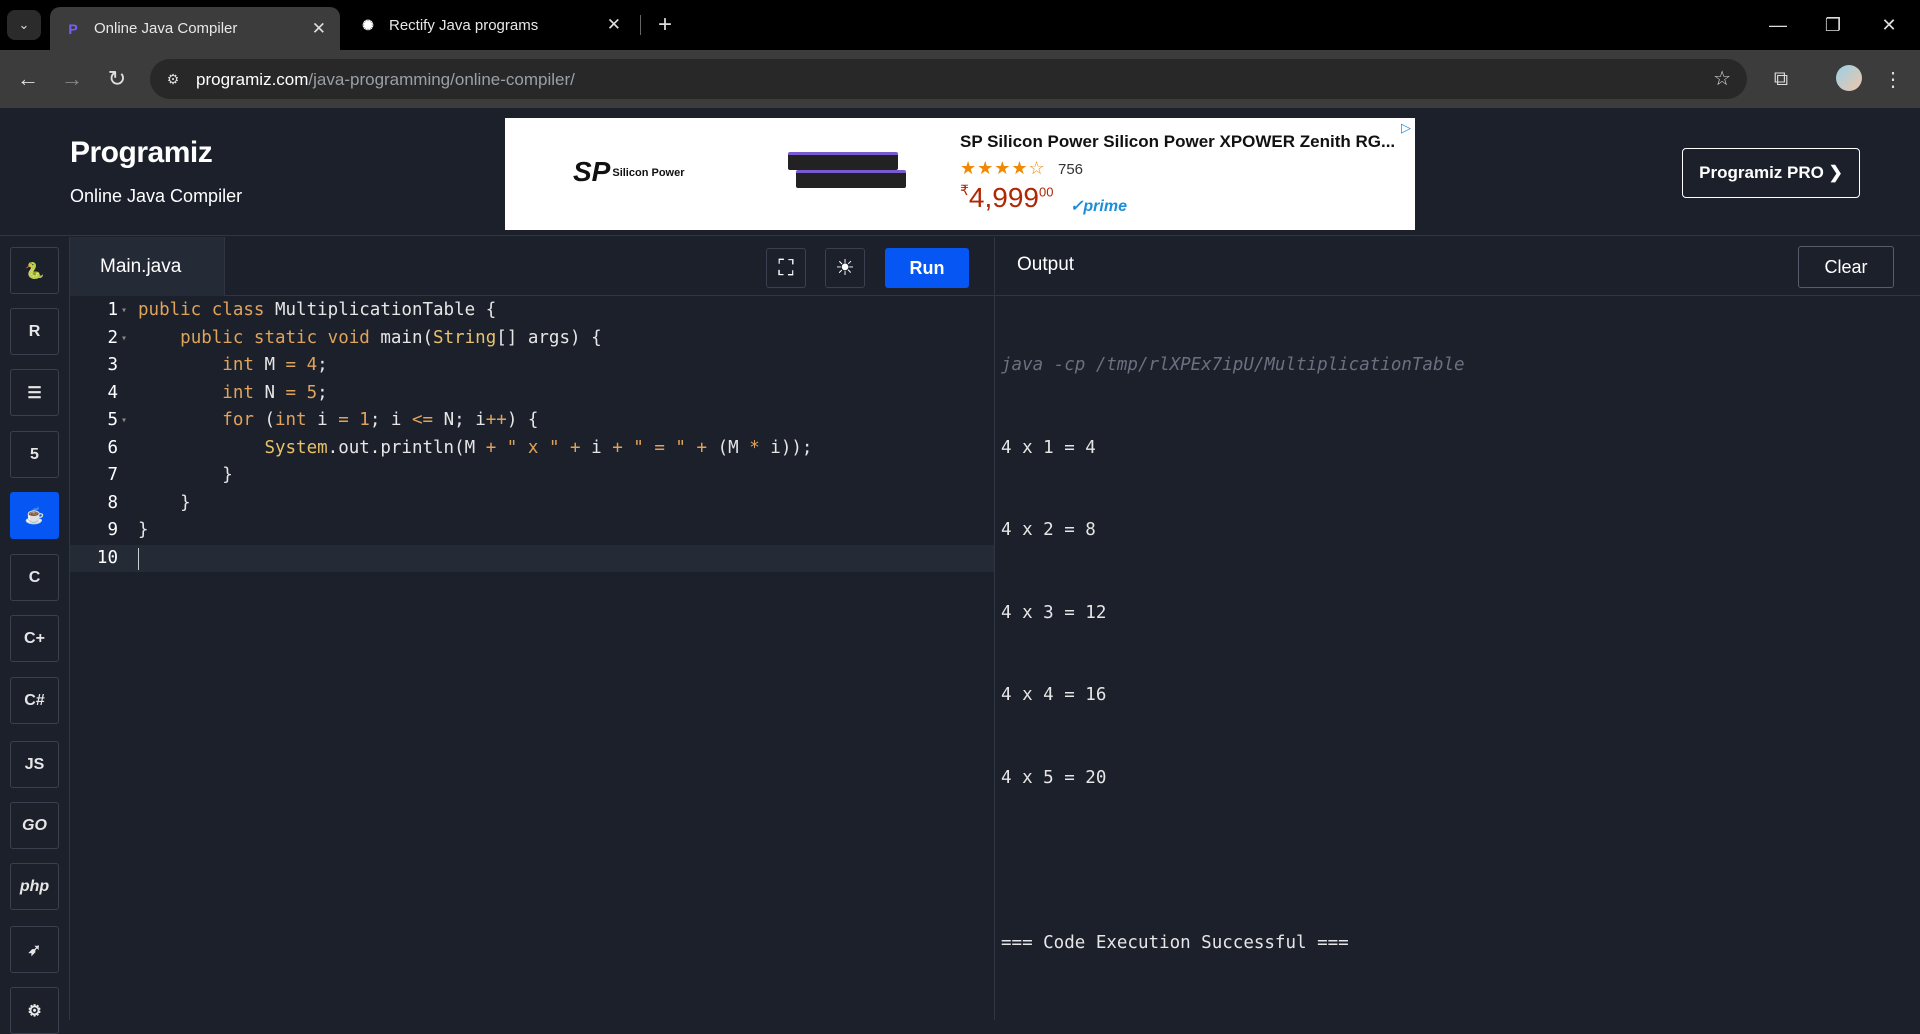 Image resolution: width=1920 pixels, height=1034 pixels. I want to click on code-line: 5 ▾ for (int i = 1; i <= N; i++) {, so click(323, 420).